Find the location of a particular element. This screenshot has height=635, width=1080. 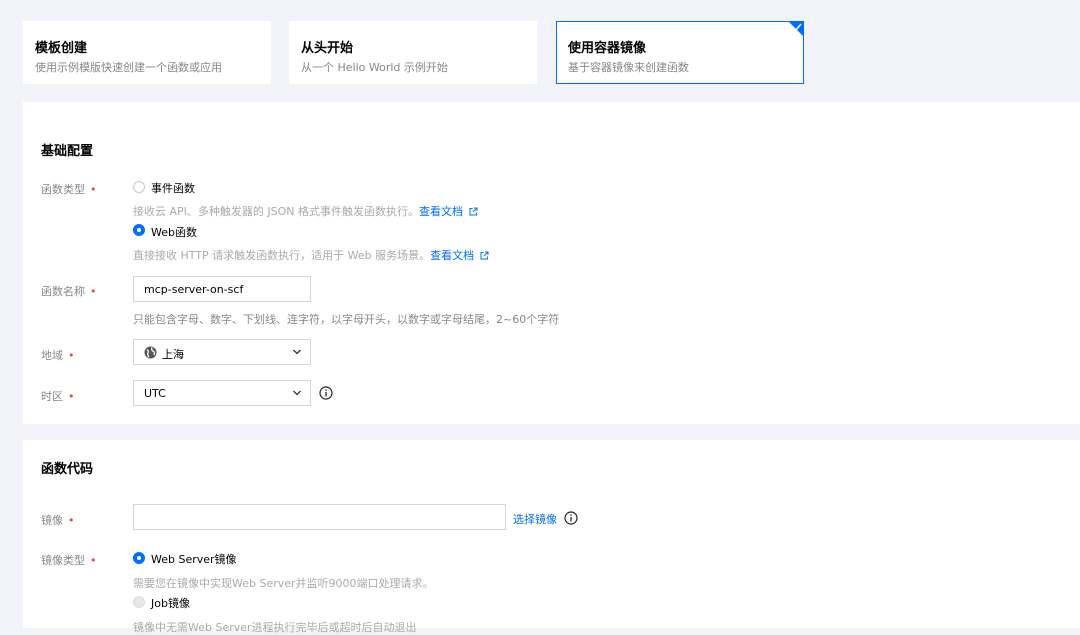

section-title: 函数代码 is located at coordinates (67, 469).